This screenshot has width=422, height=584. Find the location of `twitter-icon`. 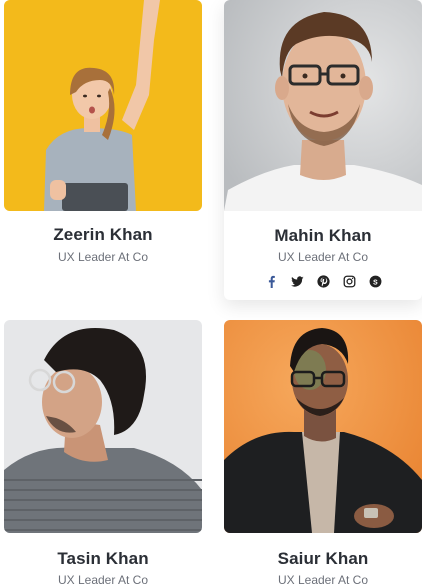

twitter-icon is located at coordinates (297, 281).